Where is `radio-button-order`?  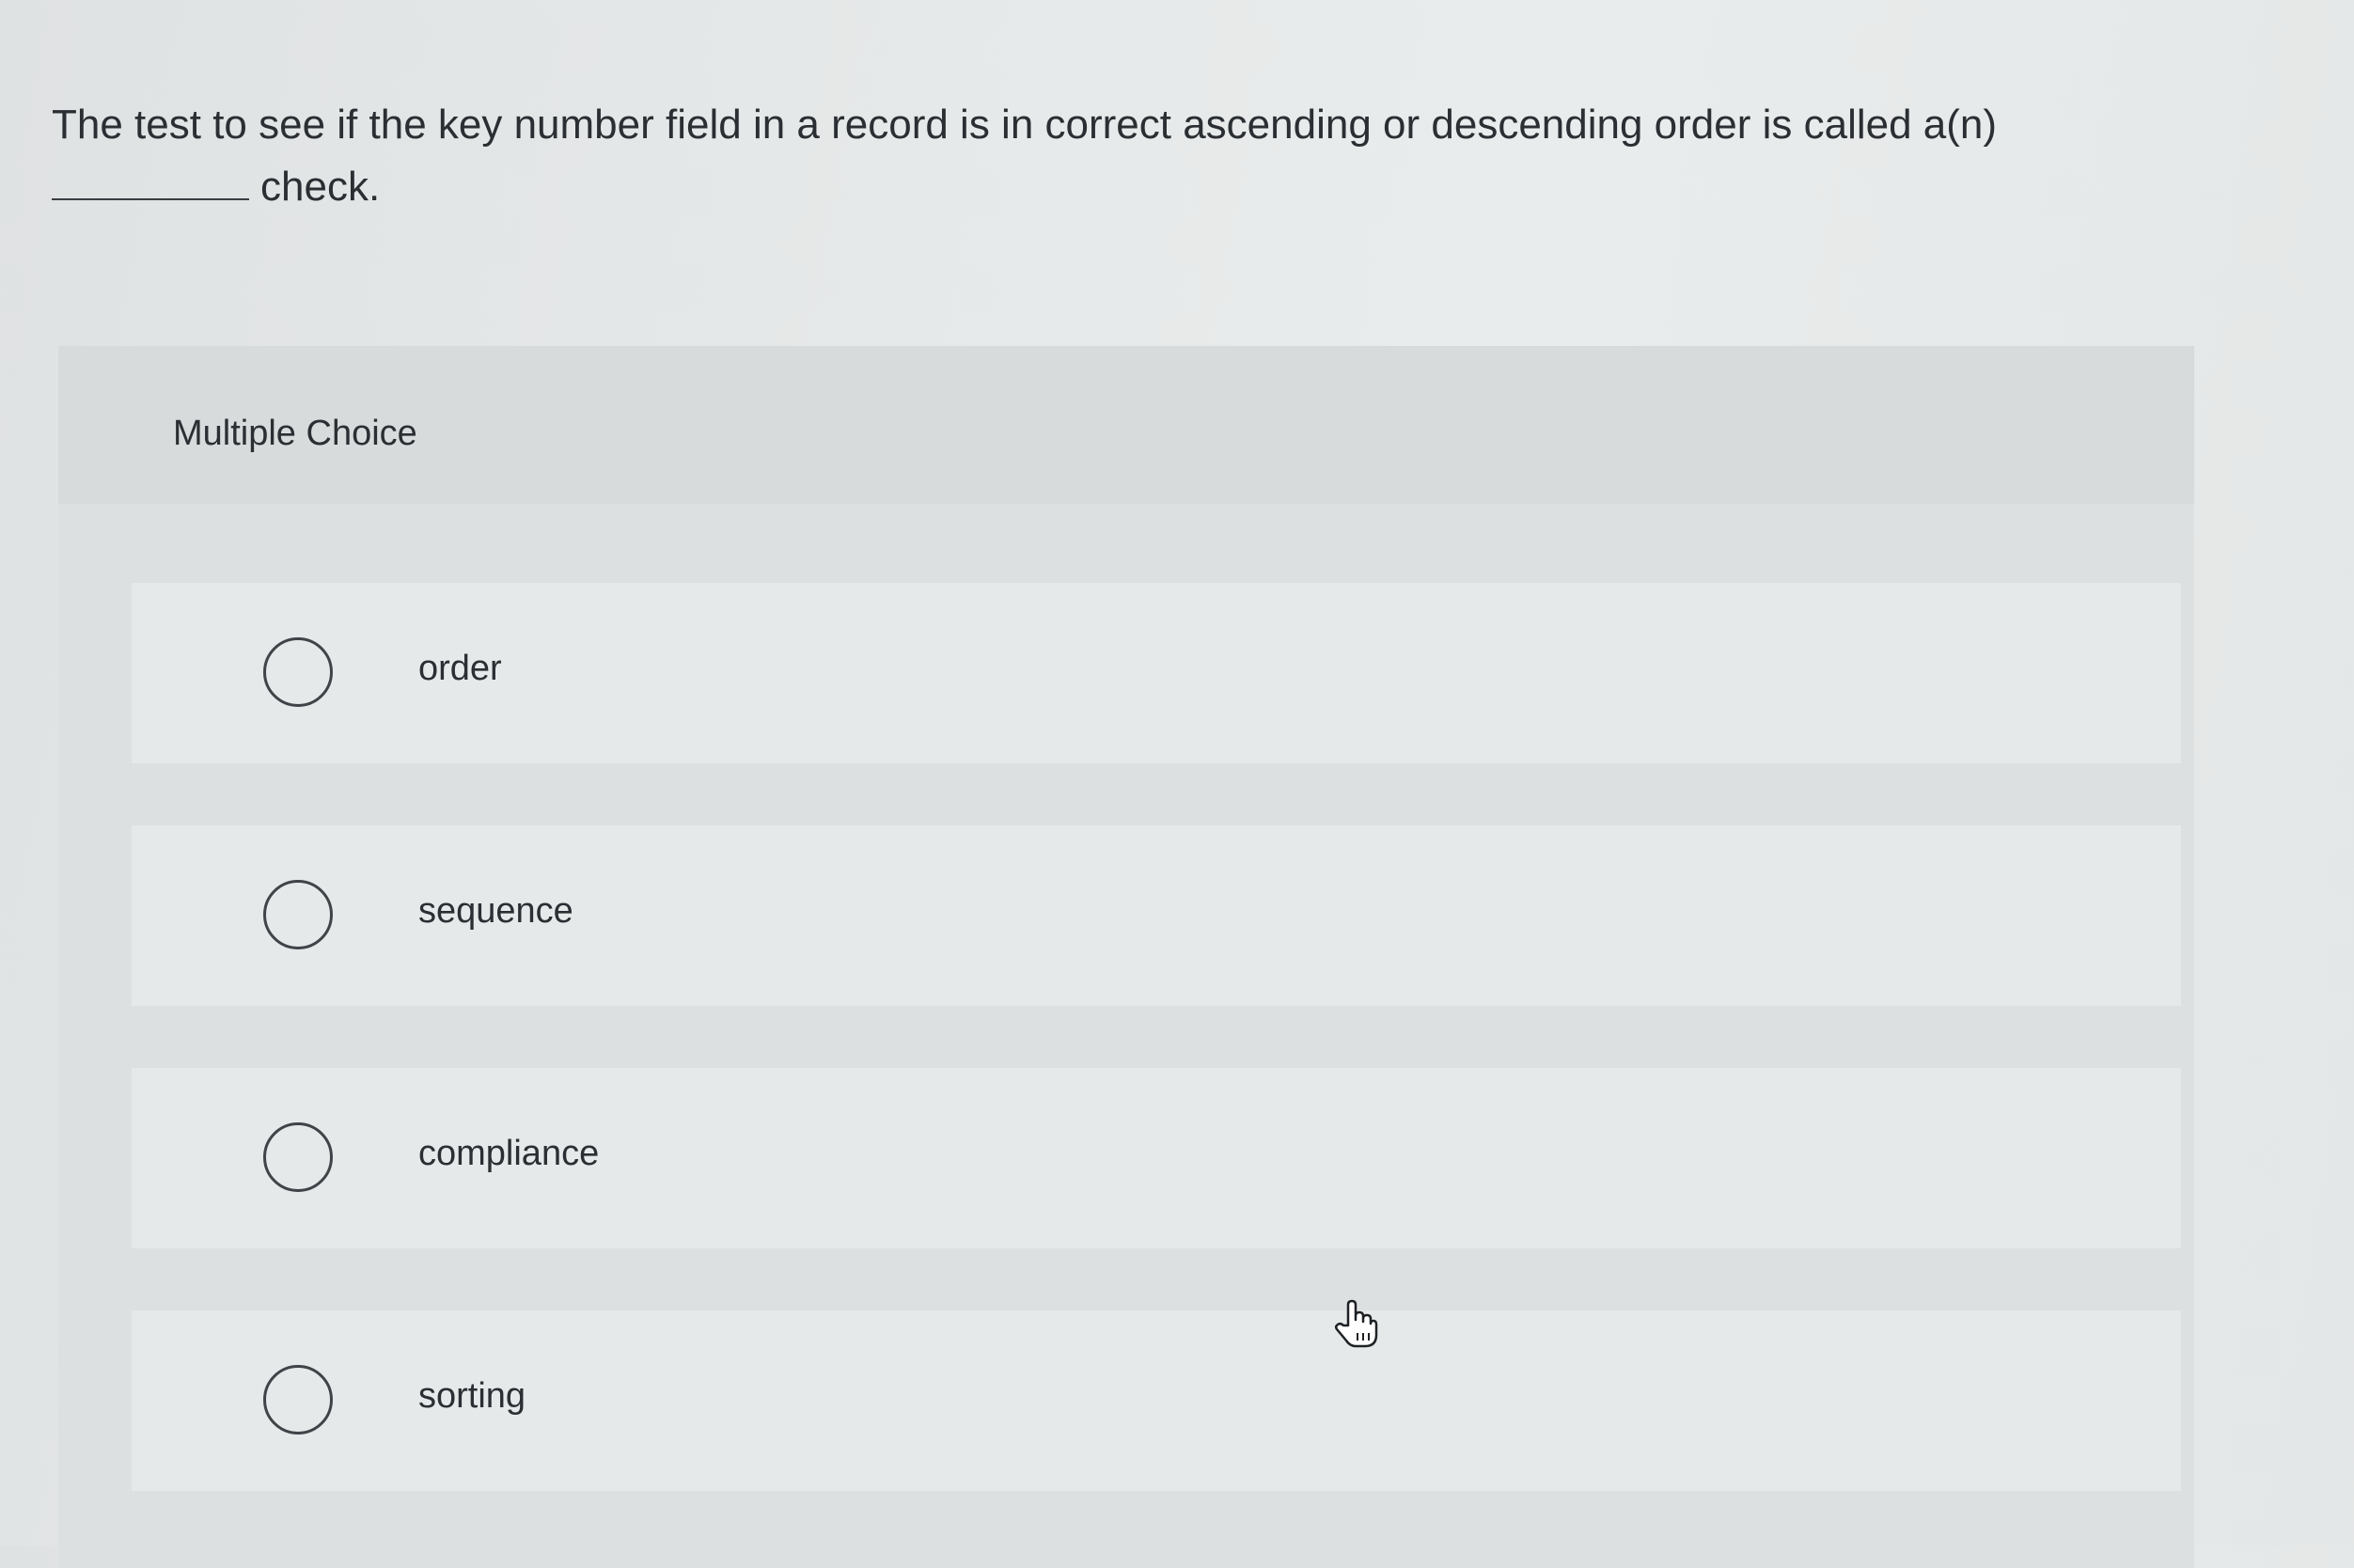
radio-button-order is located at coordinates (298, 672).